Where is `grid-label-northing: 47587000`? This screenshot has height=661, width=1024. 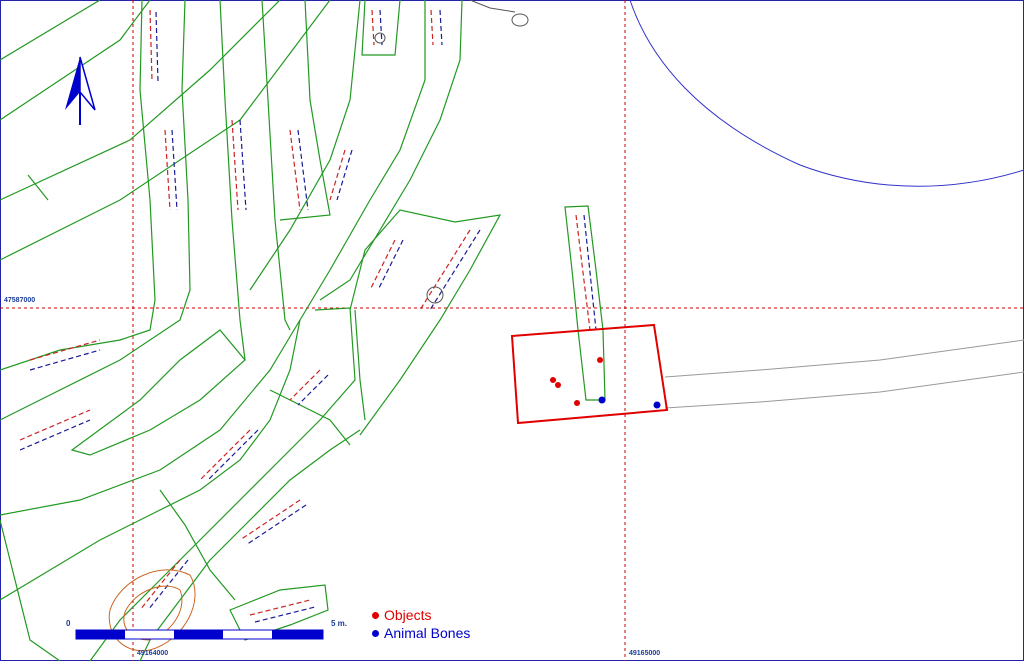 grid-label-northing: 47587000 is located at coordinates (20, 300).